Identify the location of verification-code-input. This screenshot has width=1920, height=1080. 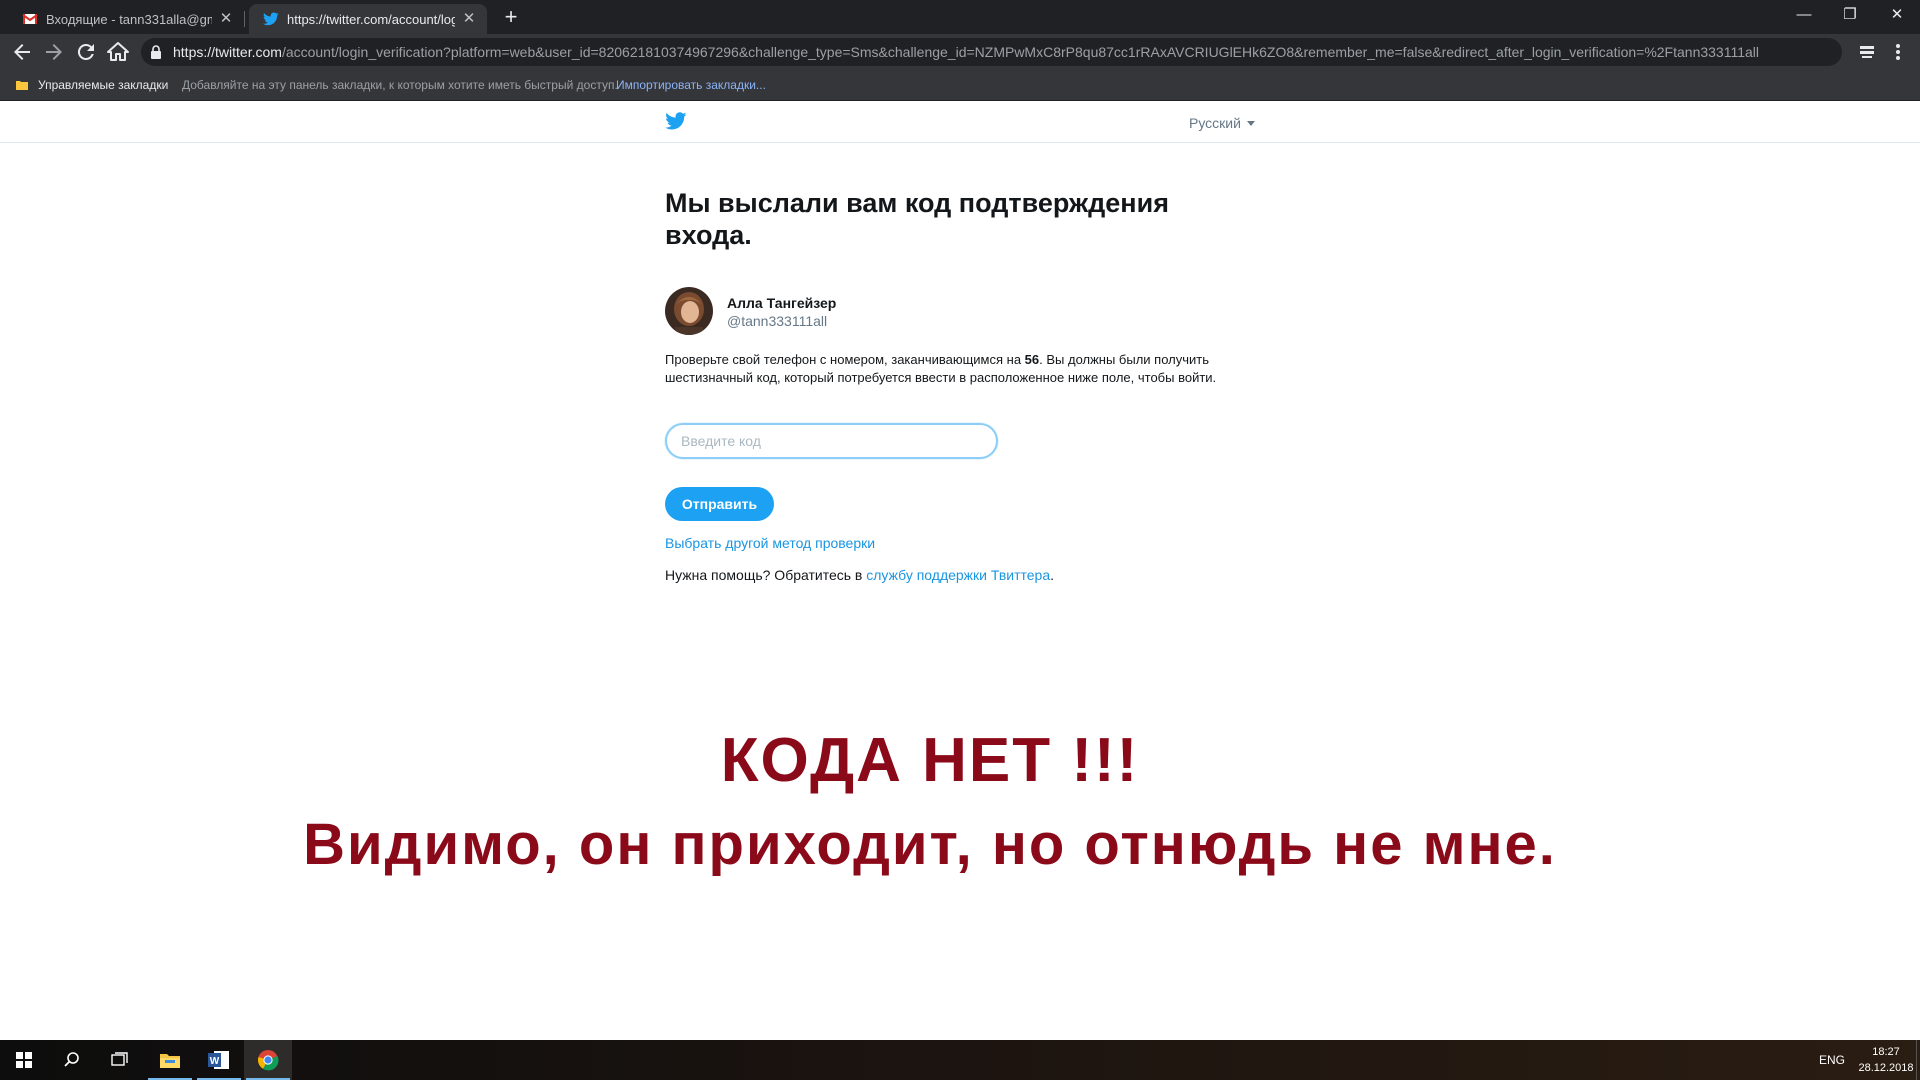
(831, 441).